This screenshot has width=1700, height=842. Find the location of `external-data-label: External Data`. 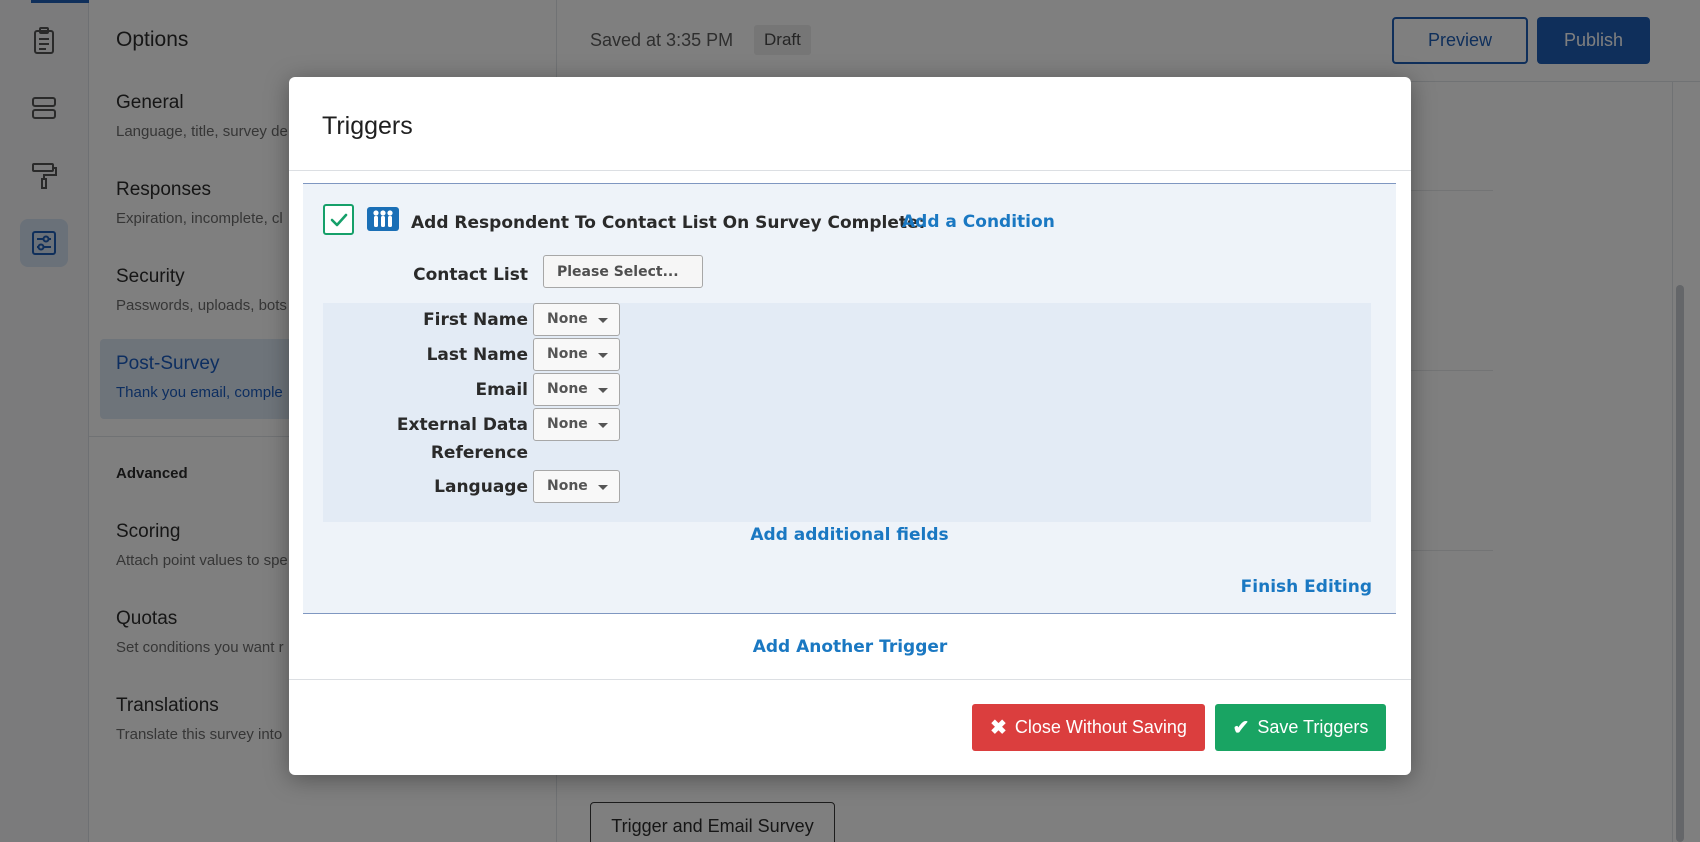

external-data-label: External Data is located at coordinates (462, 425).